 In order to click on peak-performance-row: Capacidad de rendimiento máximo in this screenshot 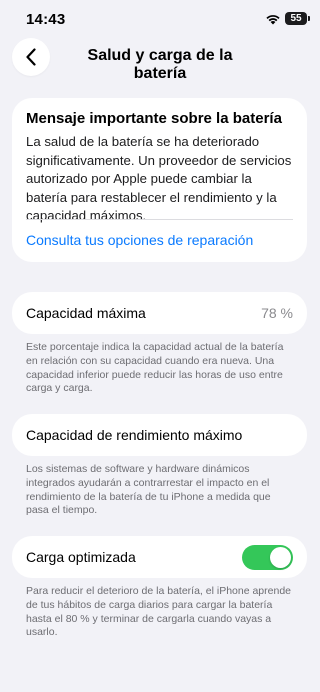, I will do `click(159, 435)`.